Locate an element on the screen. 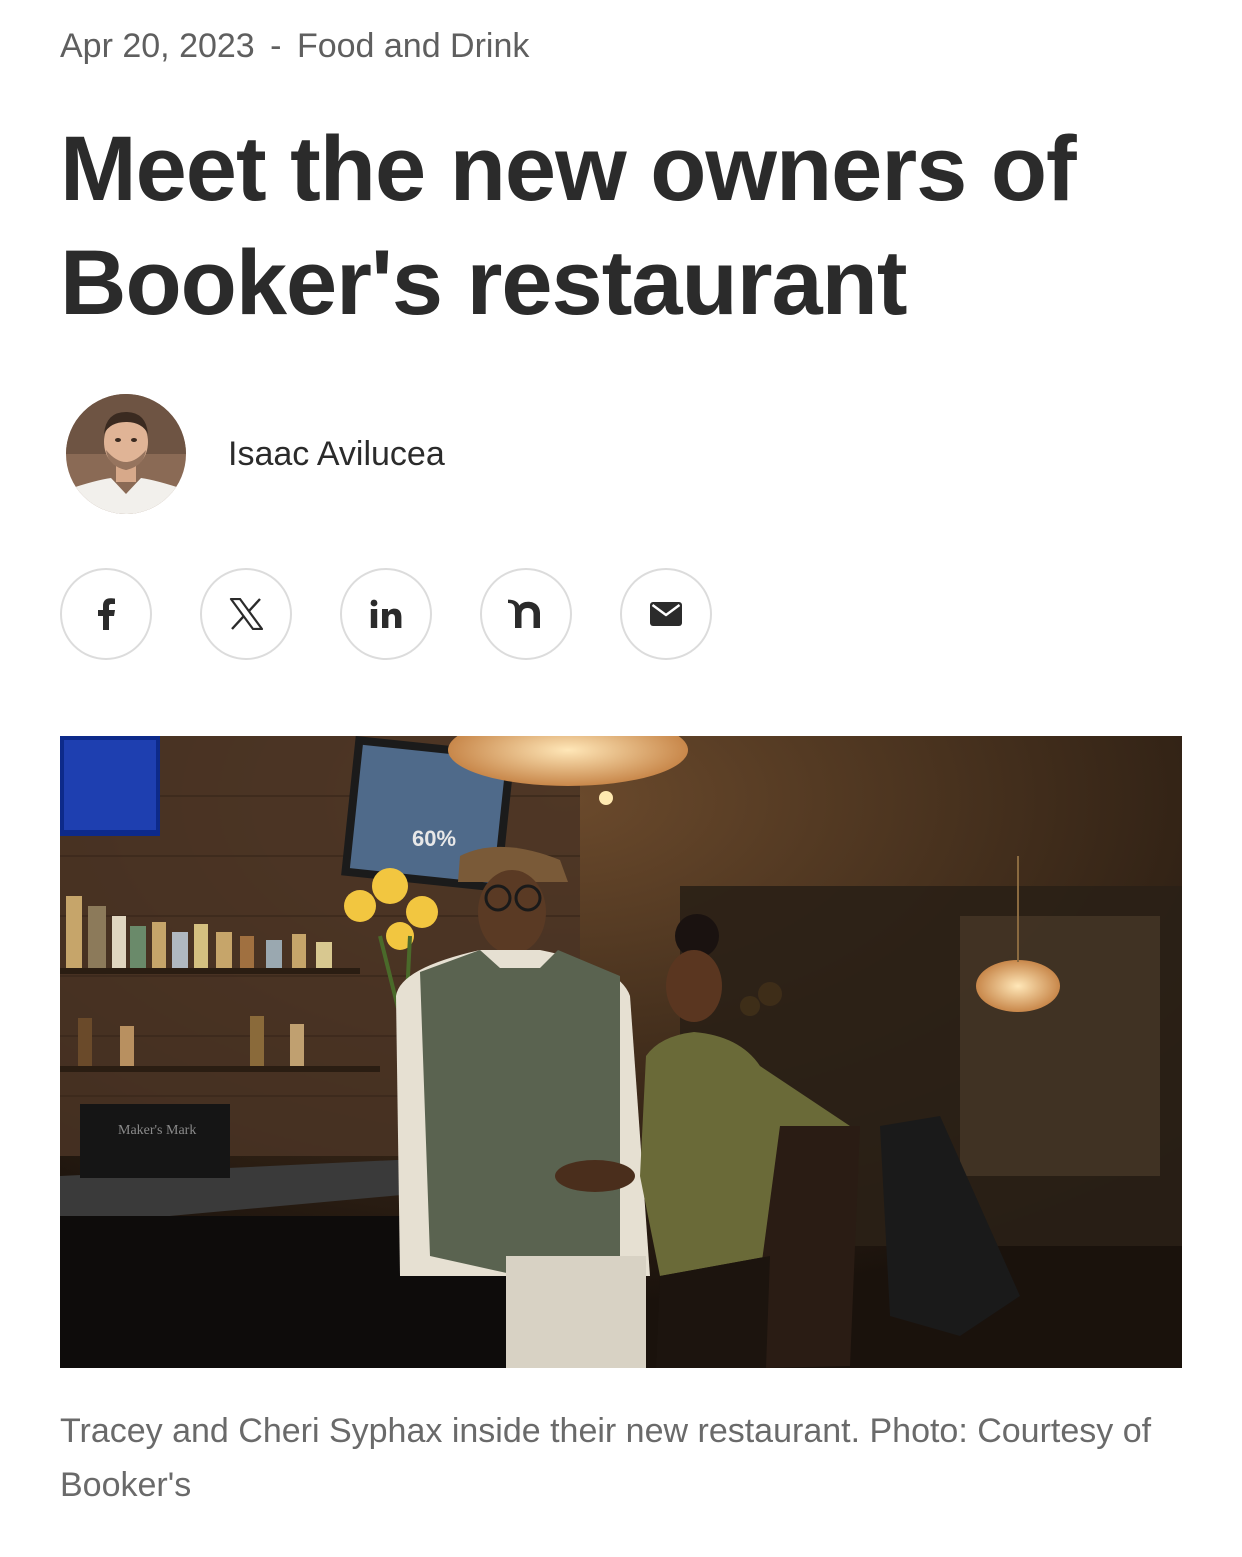  share-x-button is located at coordinates (246, 614).